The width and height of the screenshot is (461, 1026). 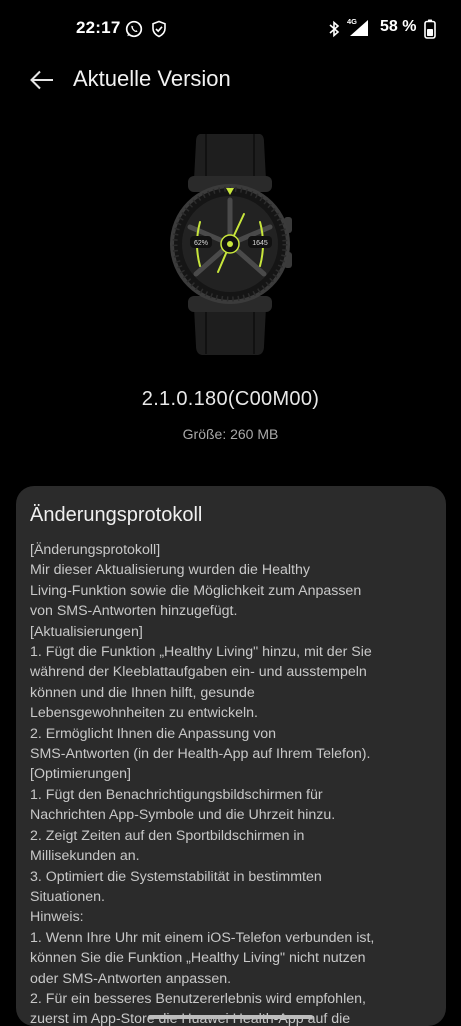 I want to click on back-button, so click(x=42, y=80).